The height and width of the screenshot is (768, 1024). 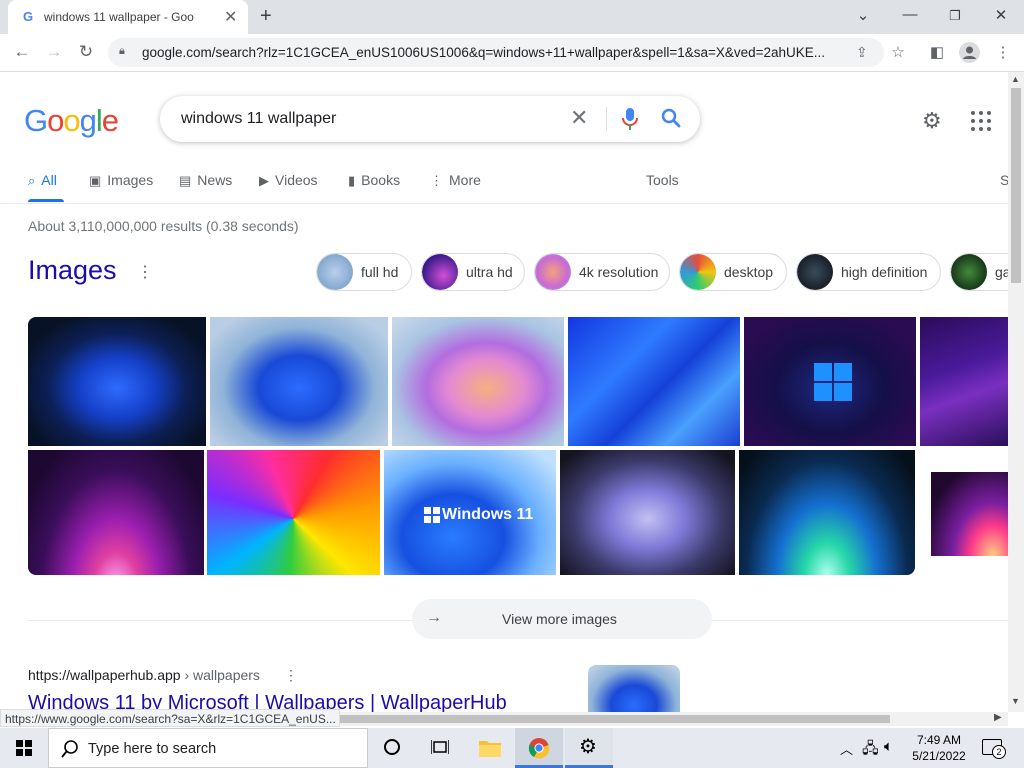 What do you see at coordinates (54, 52) in the screenshot?
I see `forward-arrow-icon: →` at bounding box center [54, 52].